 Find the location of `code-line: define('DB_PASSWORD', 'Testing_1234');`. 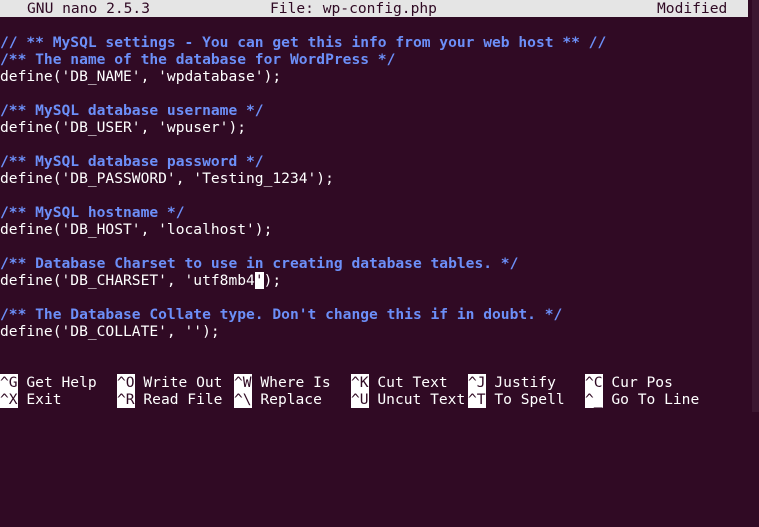

code-line: define('DB_PASSWORD', 'Testing_1234'); is located at coordinates (167, 178).